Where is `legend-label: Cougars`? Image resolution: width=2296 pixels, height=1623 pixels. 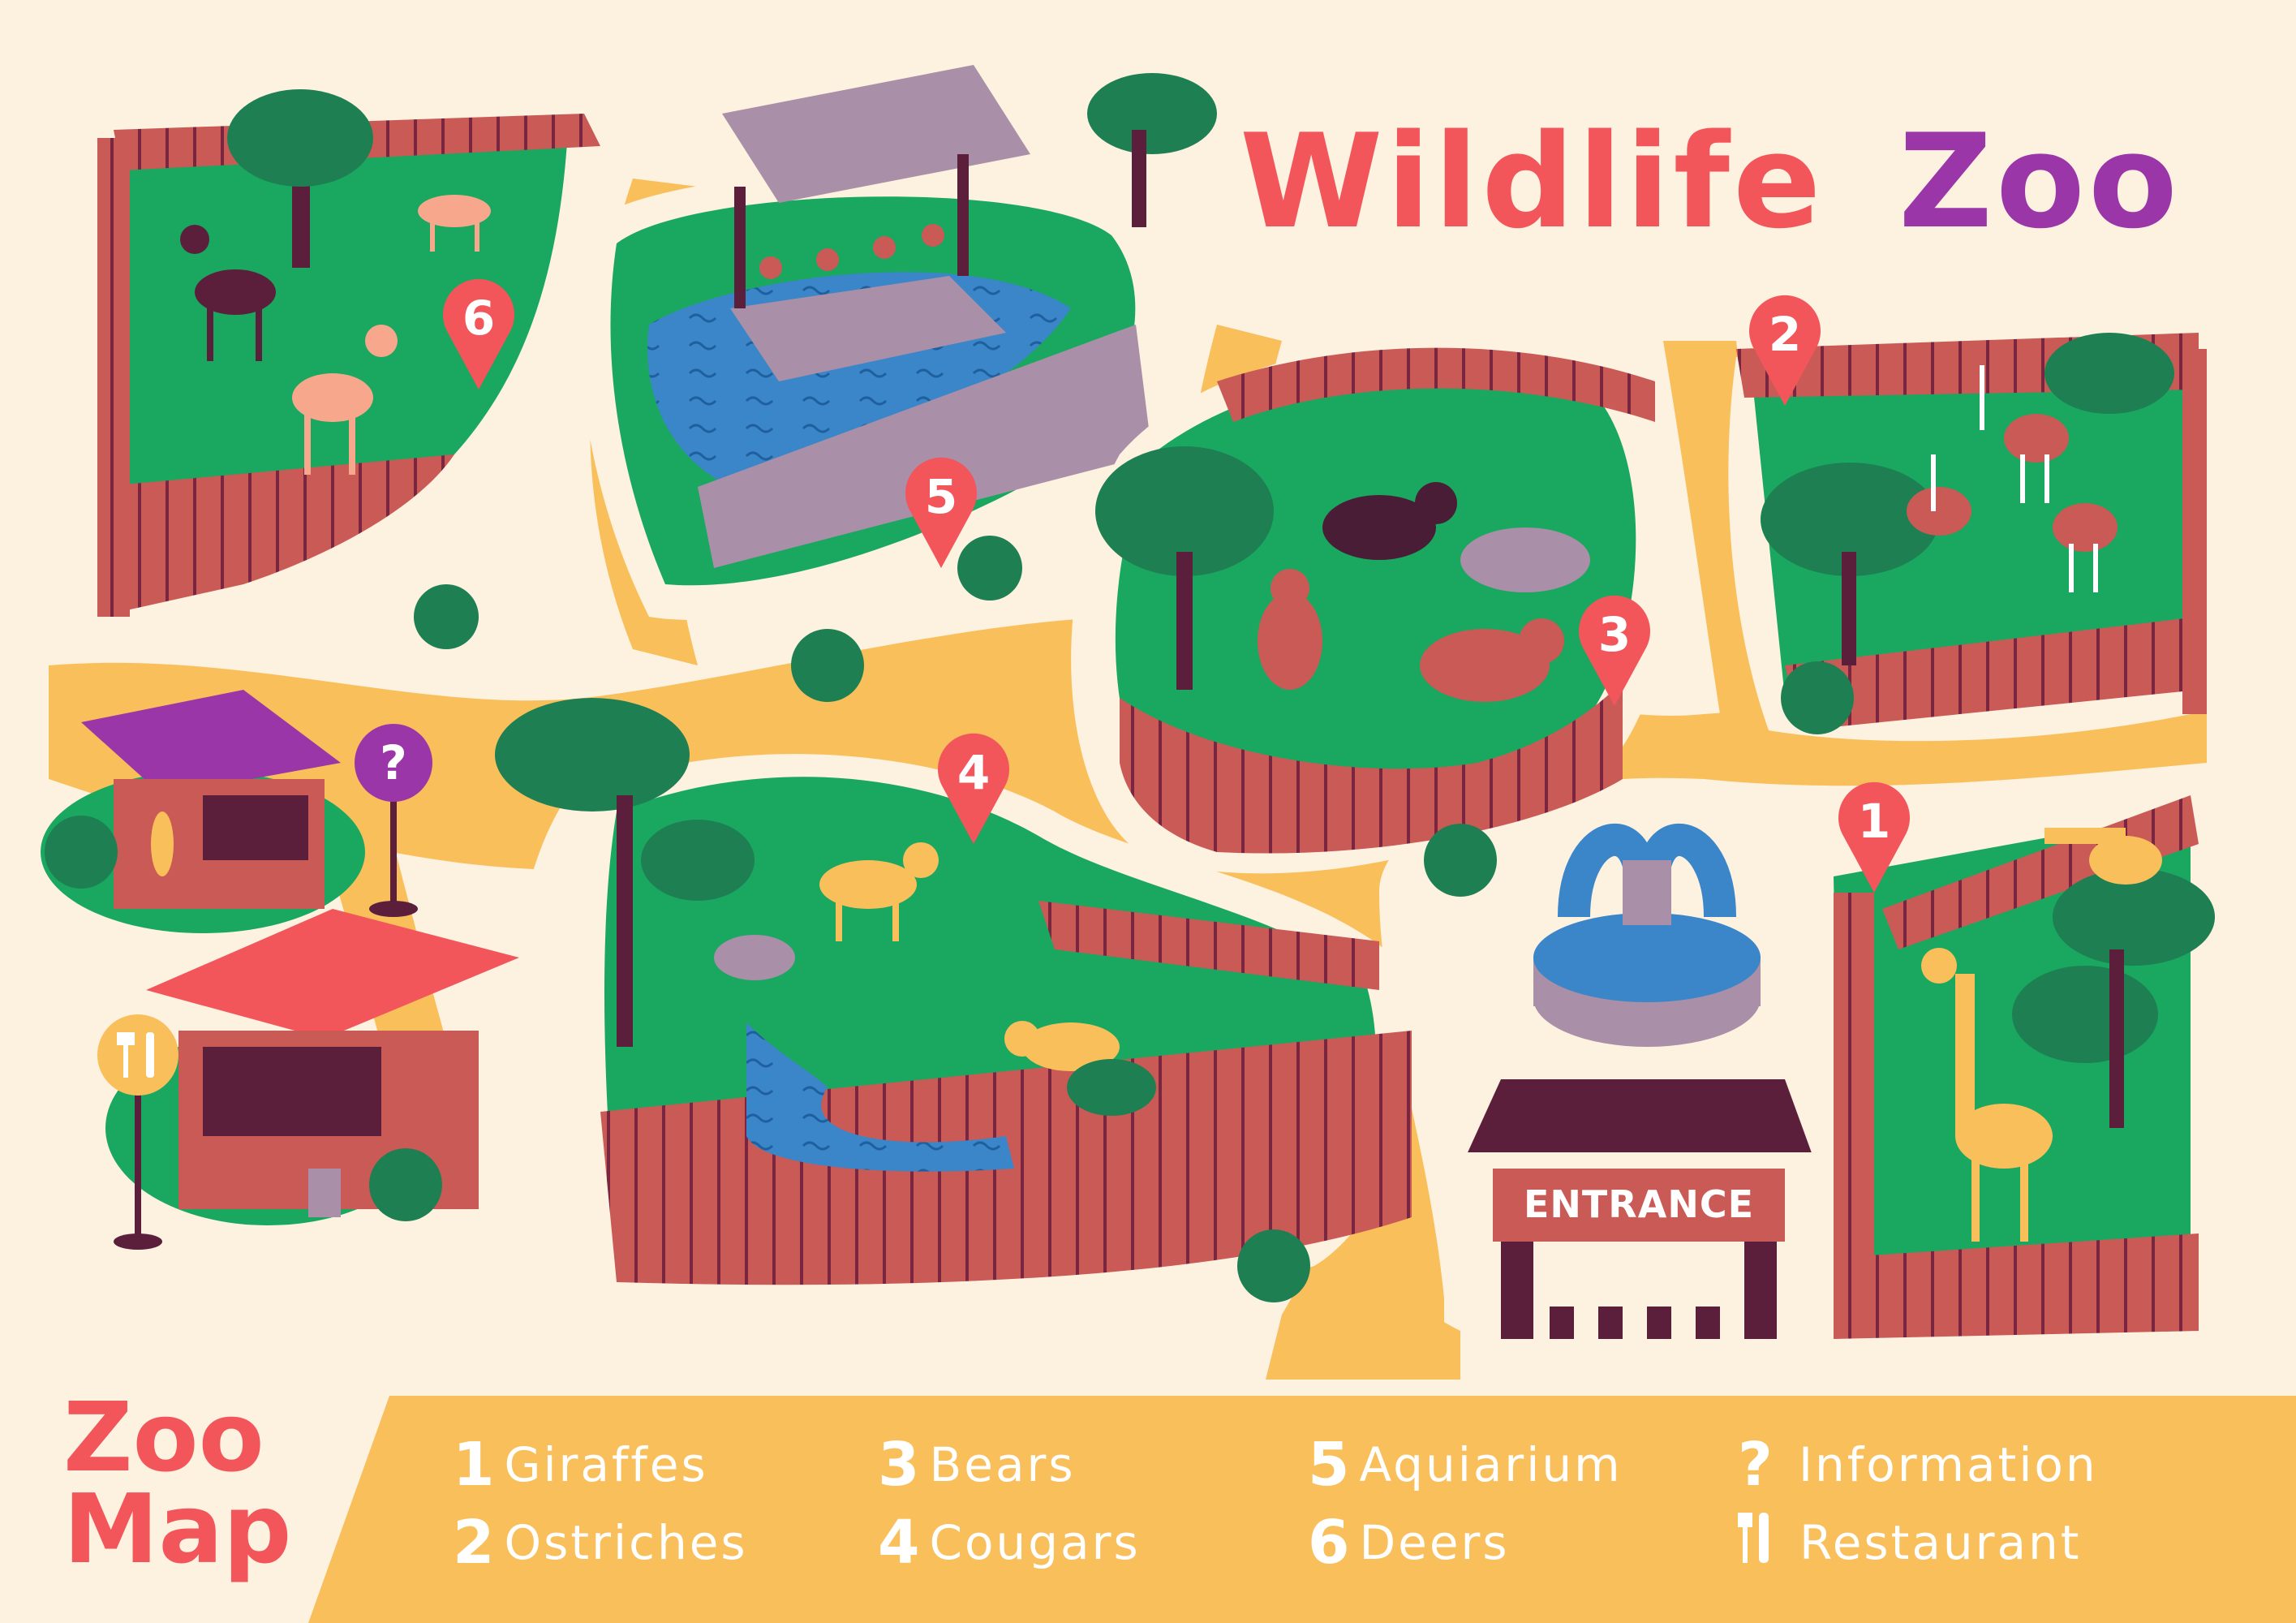
legend-label: Cougars is located at coordinates (1035, 1542).